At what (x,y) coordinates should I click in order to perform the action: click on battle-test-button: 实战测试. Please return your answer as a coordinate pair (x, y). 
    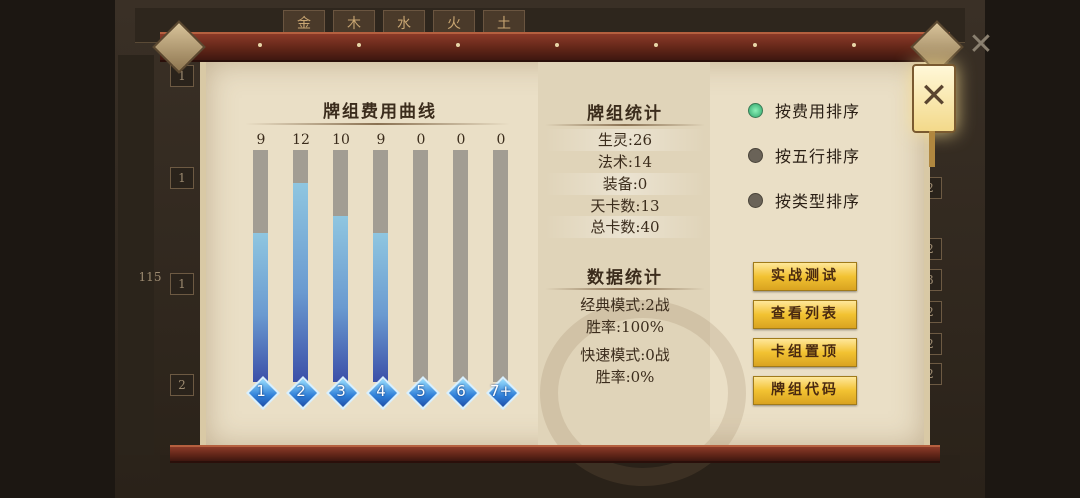
    Looking at the image, I should click on (805, 276).